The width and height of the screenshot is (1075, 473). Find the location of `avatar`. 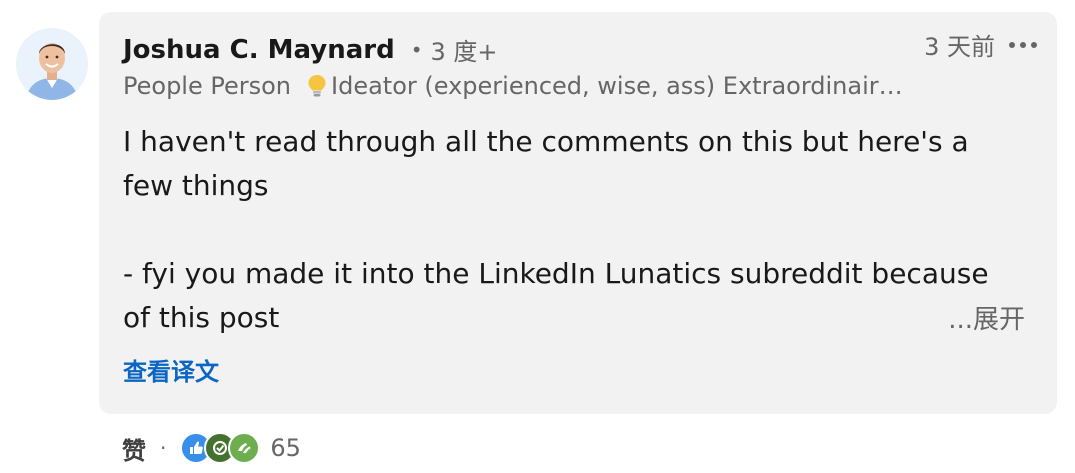

avatar is located at coordinates (52, 64).